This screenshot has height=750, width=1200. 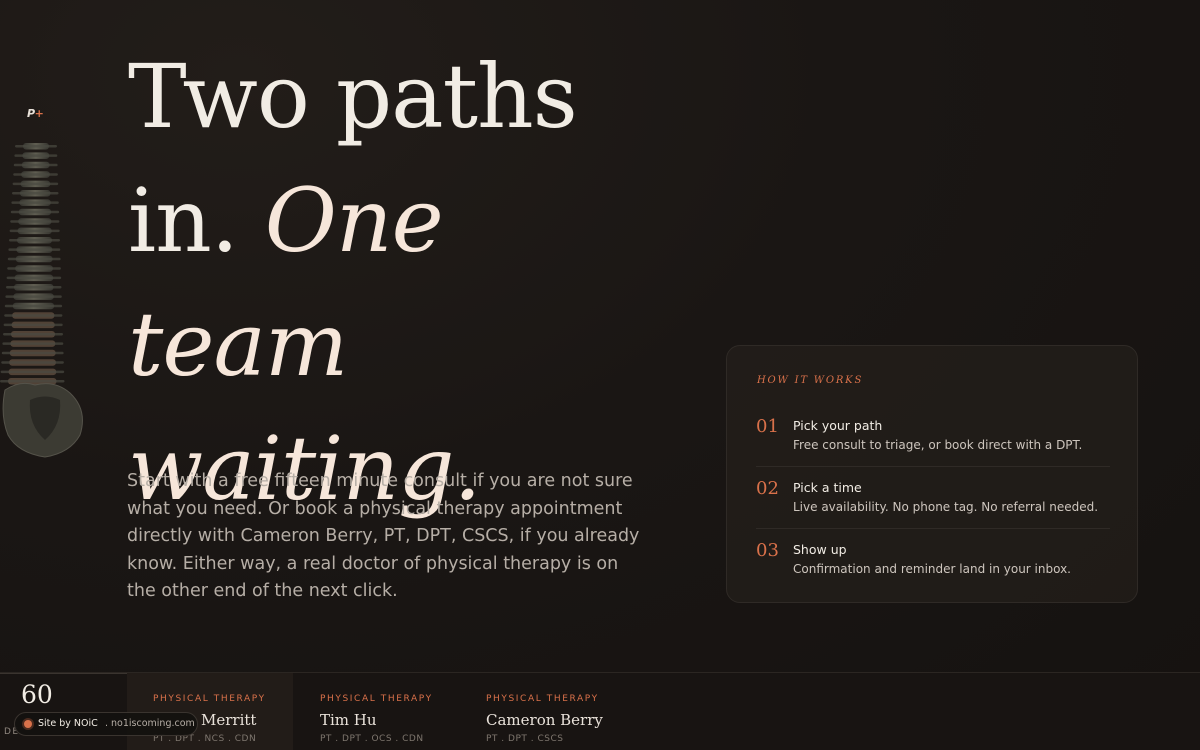 I want to click on spine-illustration, so click(x=41, y=300).